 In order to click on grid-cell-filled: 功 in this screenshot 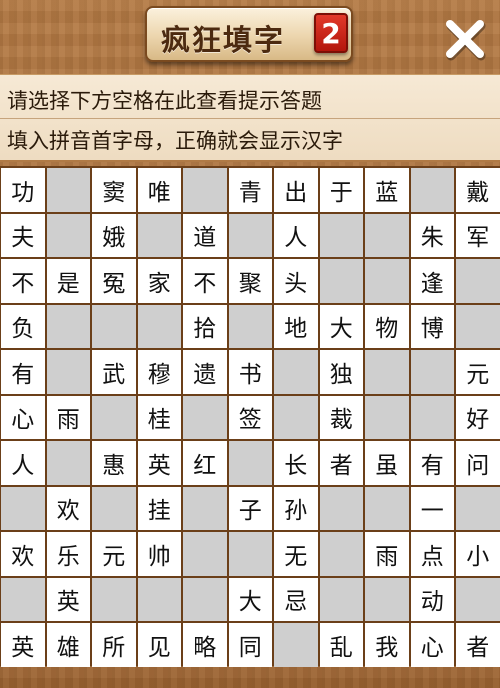, I will do `click(23, 190)`.